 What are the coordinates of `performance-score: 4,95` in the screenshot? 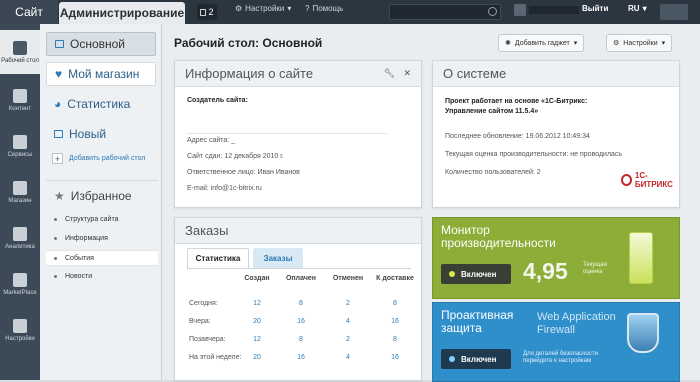 It's located at (545, 271).